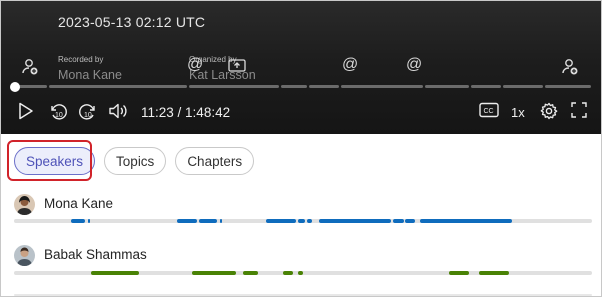 This screenshot has width=602, height=297. What do you see at coordinates (90, 75) in the screenshot?
I see `recorded-by-name: Mona Kane` at bounding box center [90, 75].